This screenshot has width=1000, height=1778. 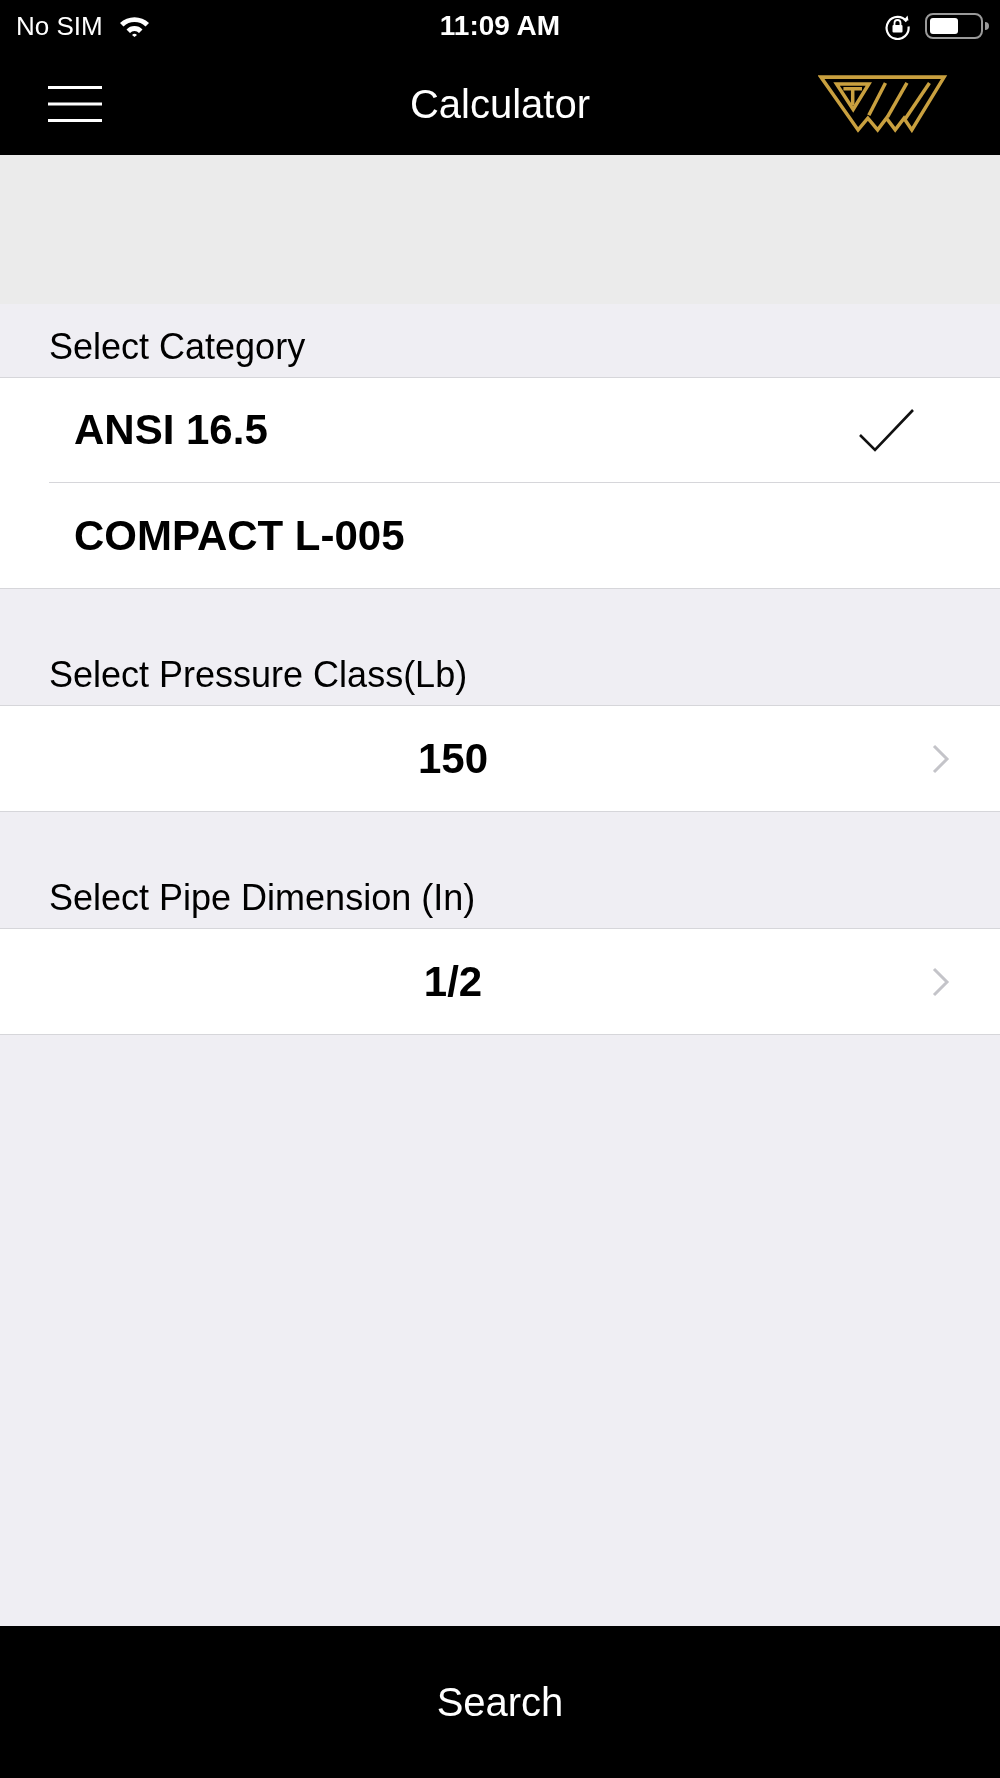 What do you see at coordinates (500, 758) in the screenshot?
I see `picker-row: 150` at bounding box center [500, 758].